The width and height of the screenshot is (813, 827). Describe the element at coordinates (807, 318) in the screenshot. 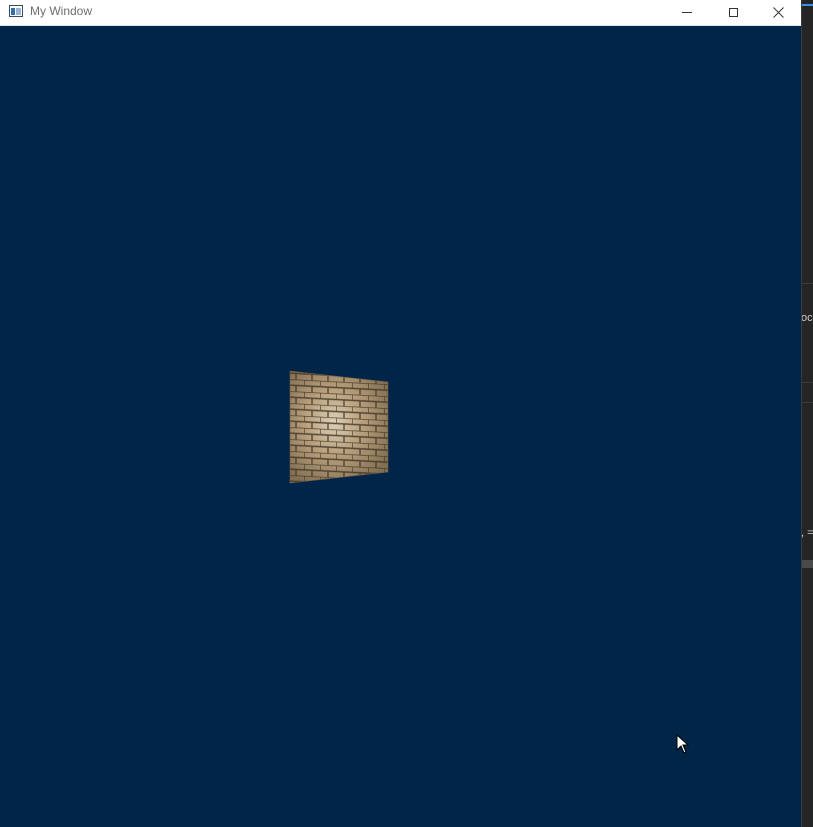

I see `background-text-fragment: oc` at that location.